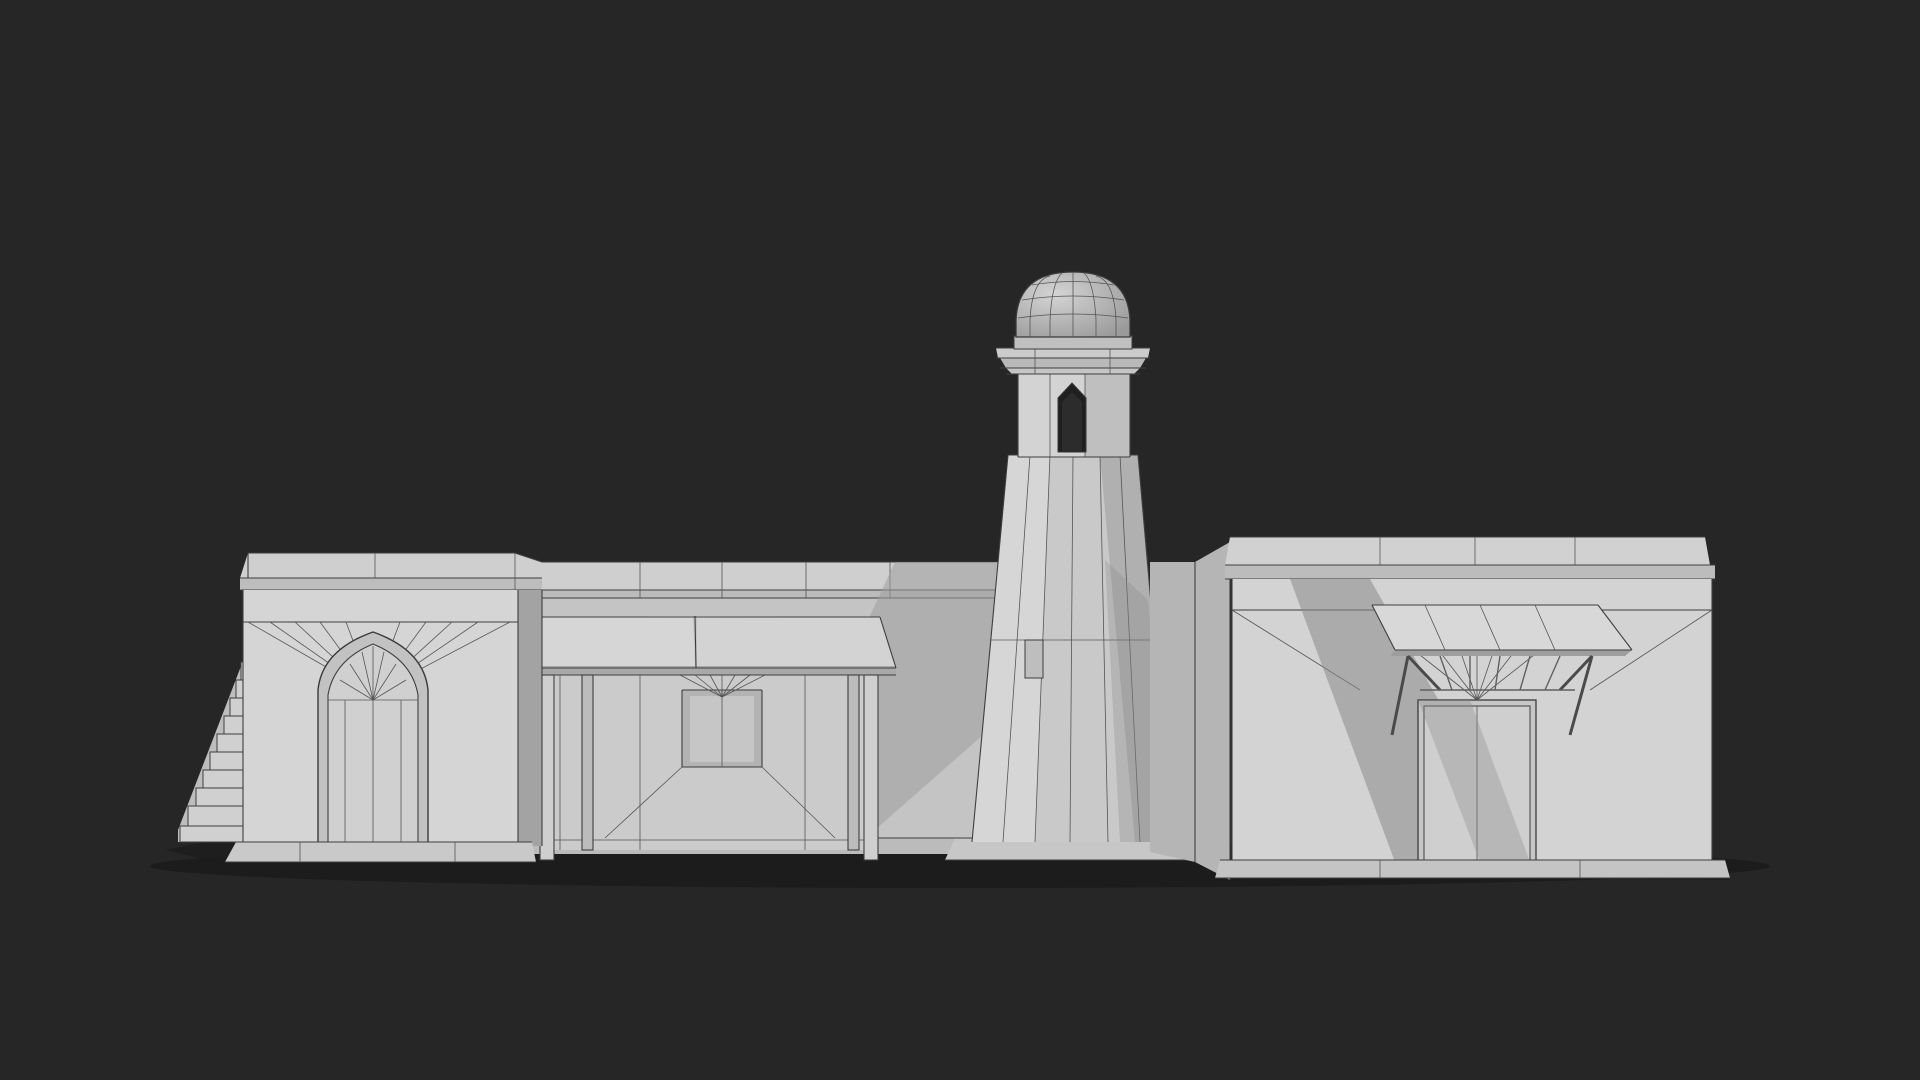  I want to click on minaret-dome, so click(1073, 304).